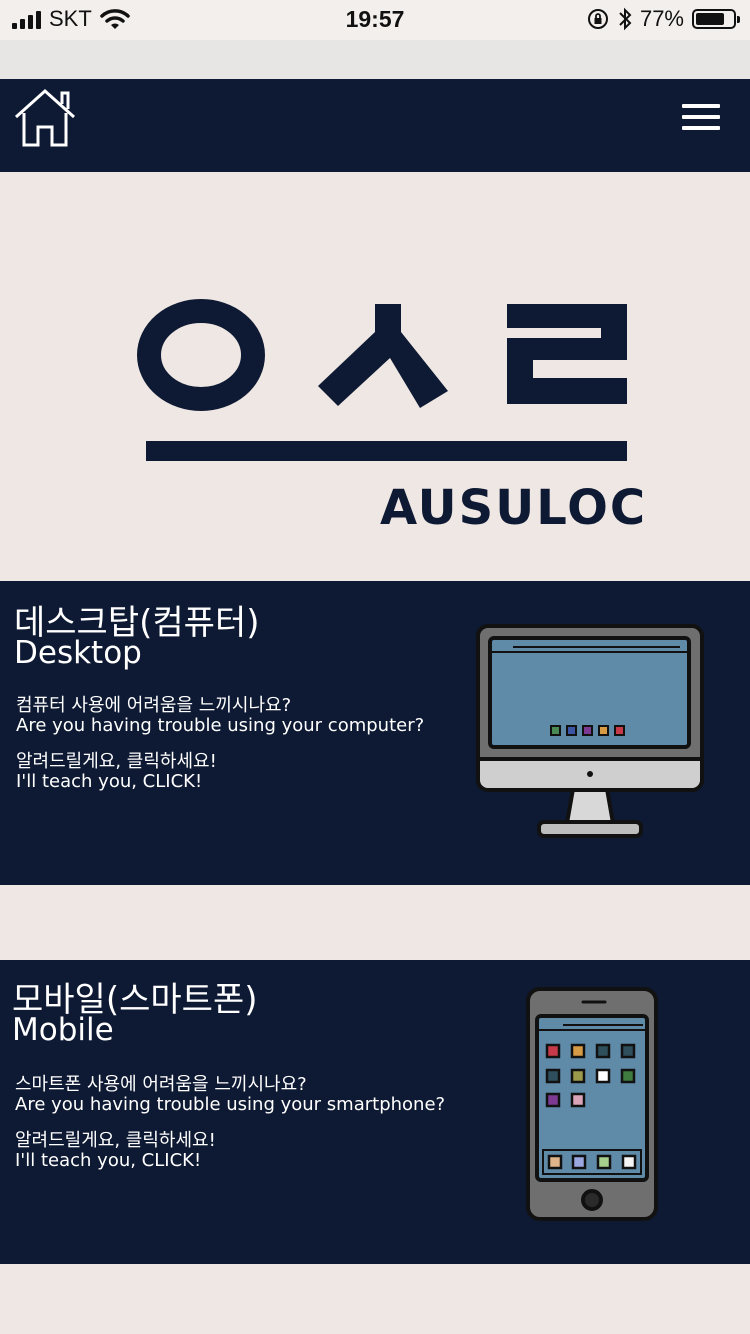 This screenshot has width=750, height=1334. Describe the element at coordinates (567, 354) in the screenshot. I see `logo-glyph-rieul` at that location.